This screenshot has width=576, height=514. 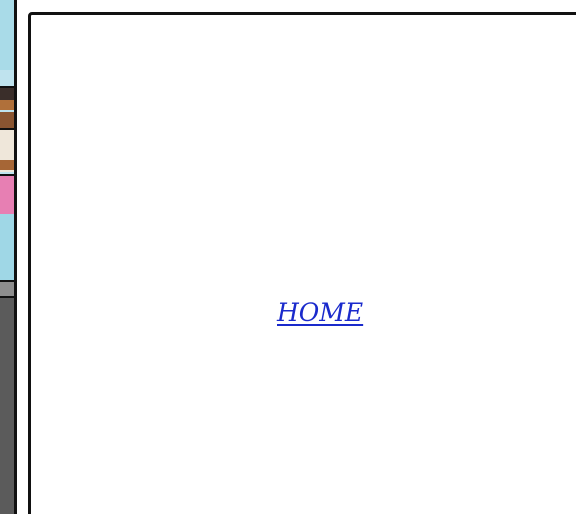 I want to click on illustration-awning, so click(x=7, y=105).